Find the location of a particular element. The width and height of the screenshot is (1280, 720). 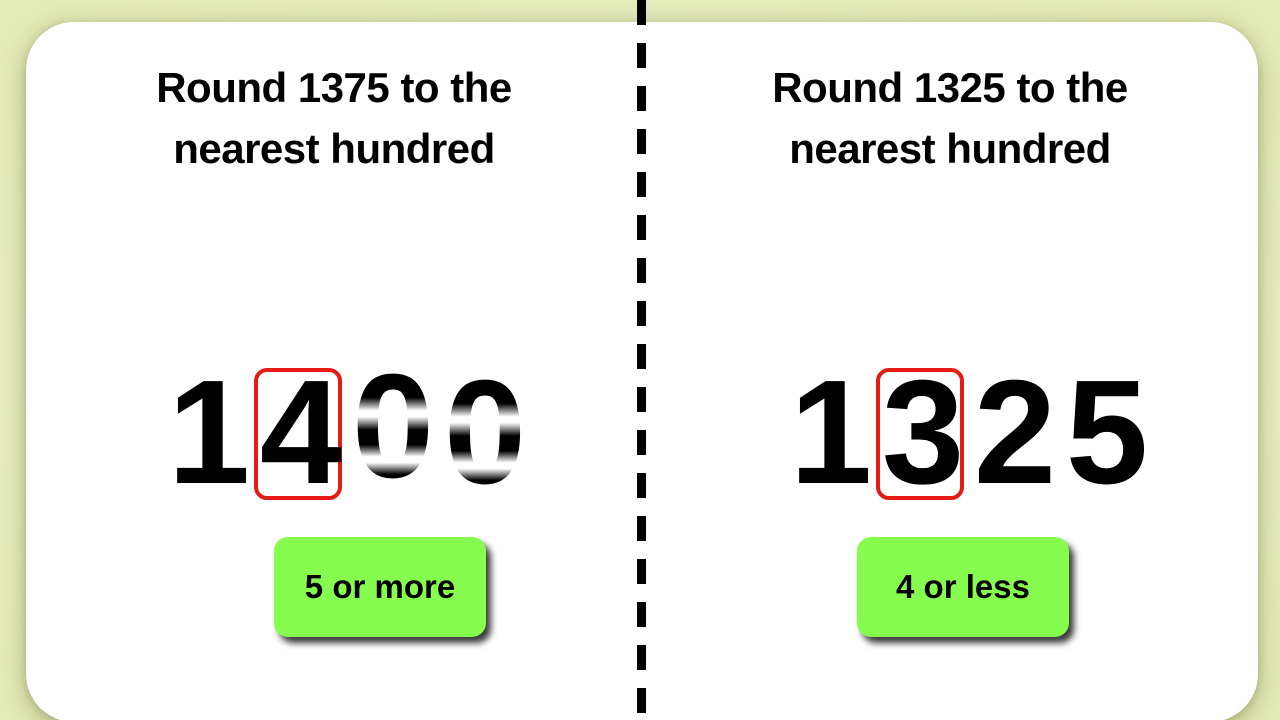

digit-right-1-highlighted: 3 is located at coordinates (922, 432).